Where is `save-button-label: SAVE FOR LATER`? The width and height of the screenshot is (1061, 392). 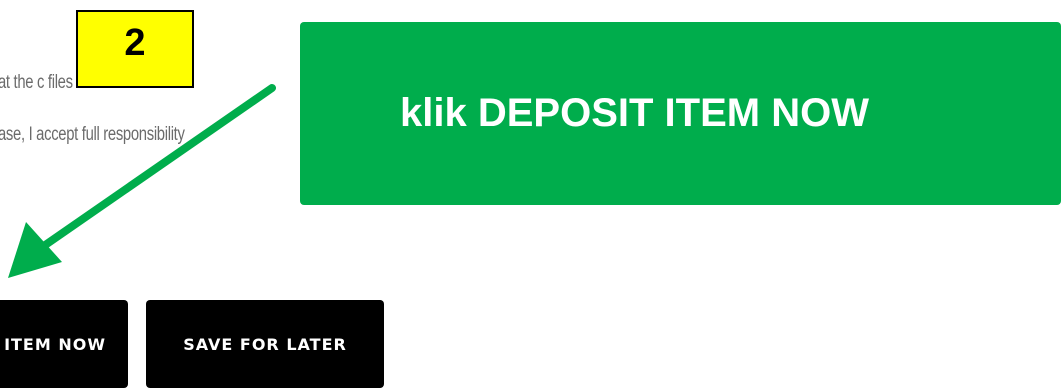 save-button-label: SAVE FOR LATER is located at coordinates (265, 344).